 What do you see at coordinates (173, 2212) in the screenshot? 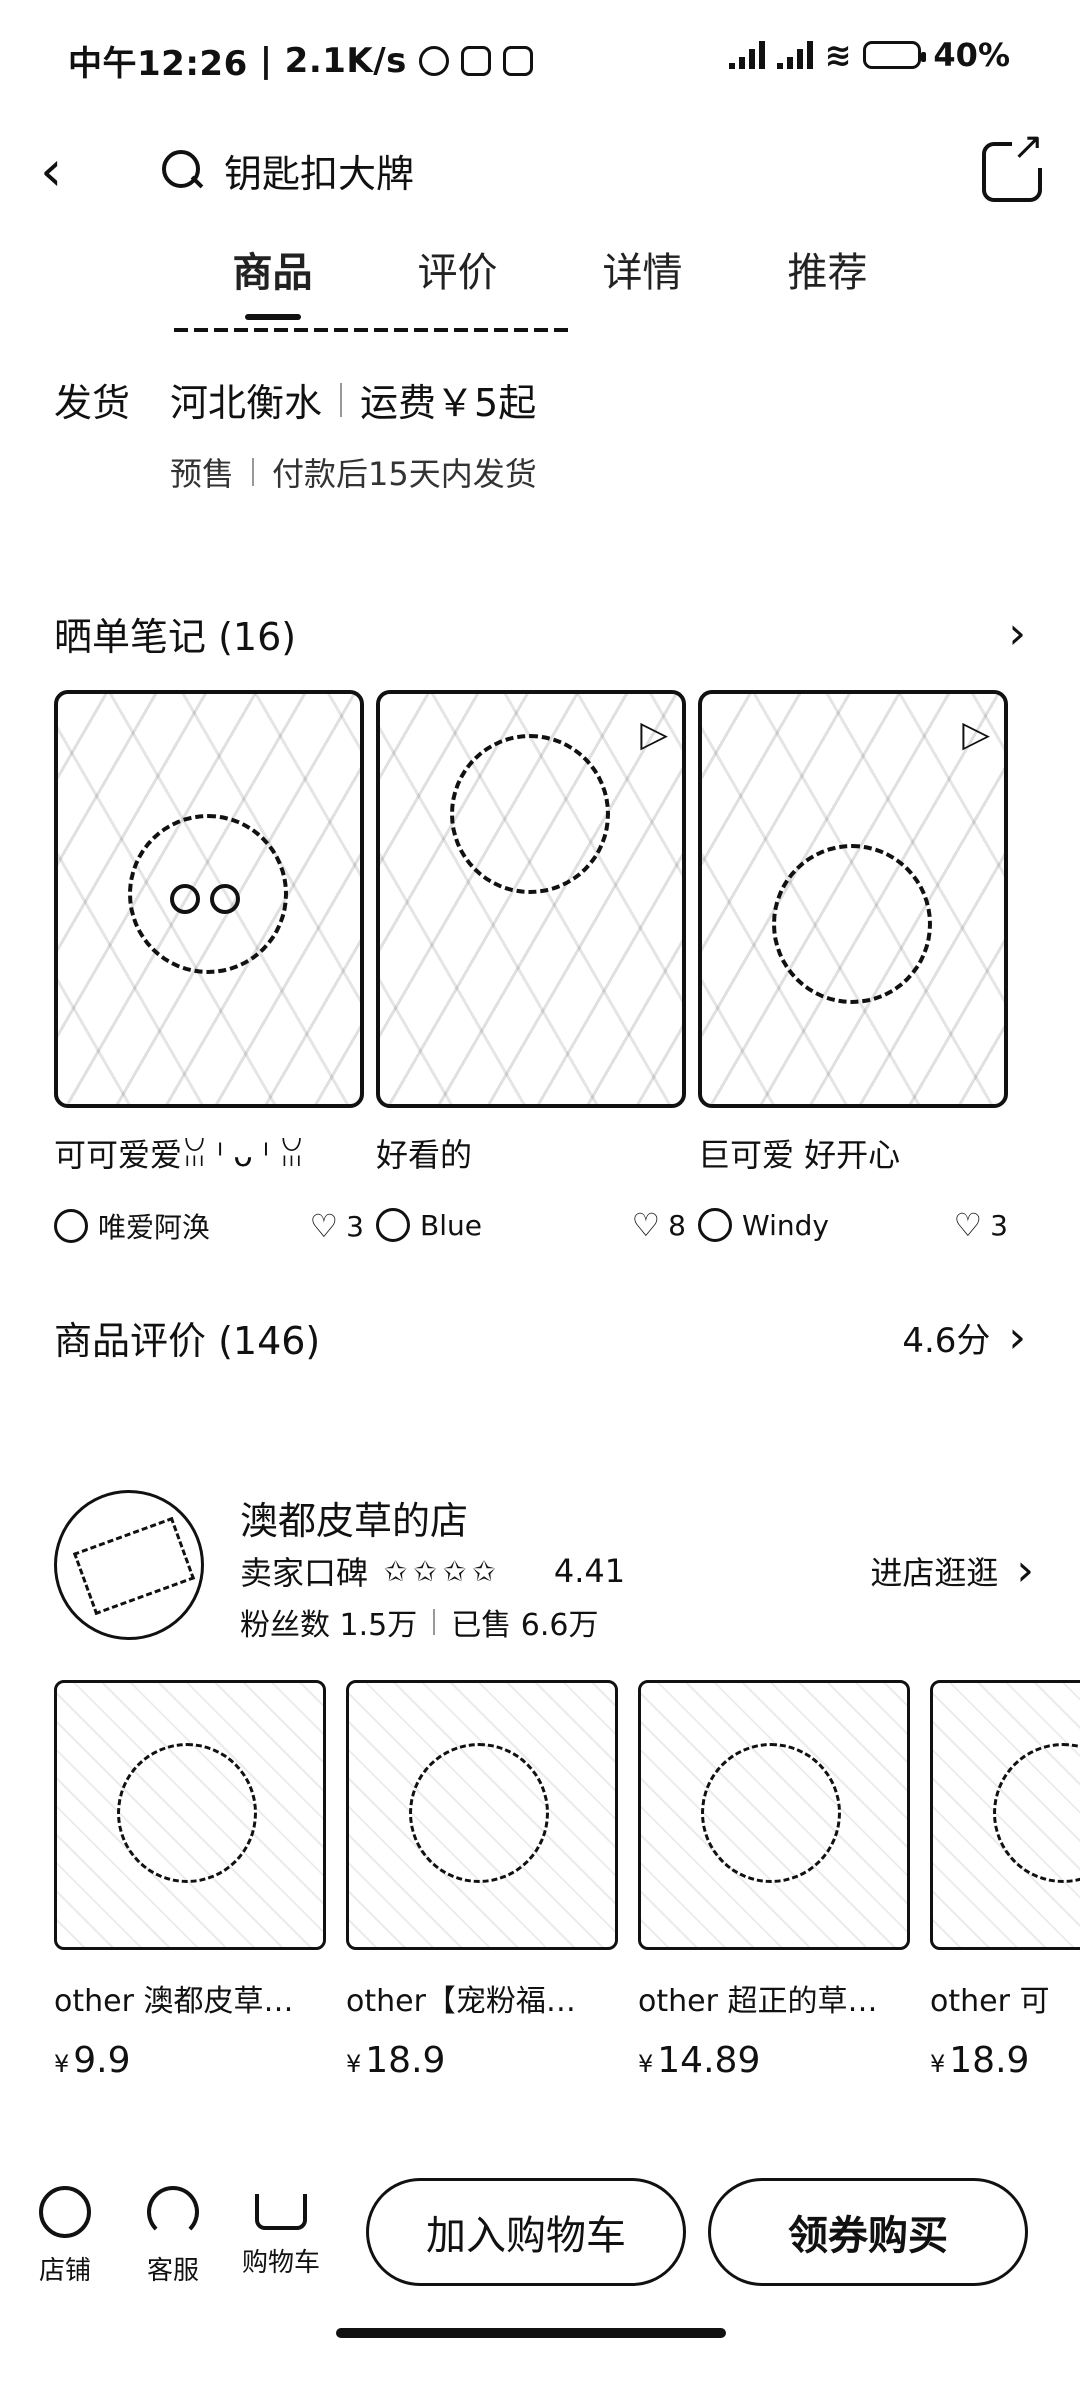
I see `headset-icon` at bounding box center [173, 2212].